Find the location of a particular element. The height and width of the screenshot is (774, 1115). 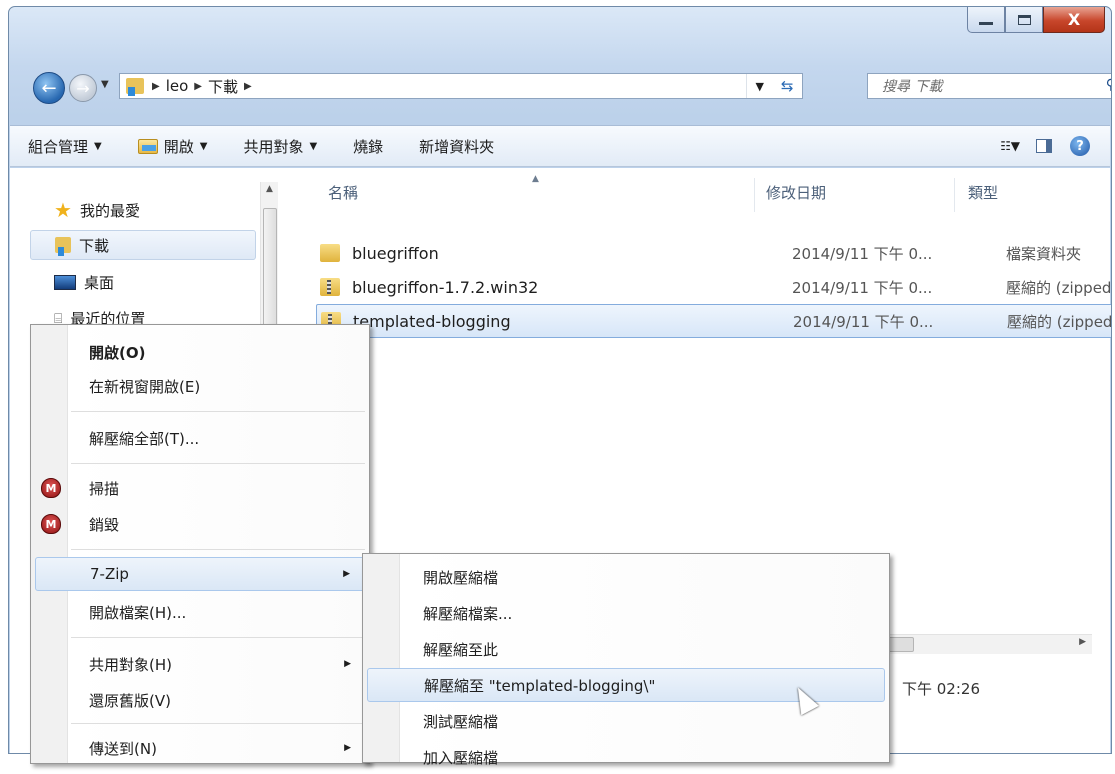

menu-item-restore: 還原舊版(V) is located at coordinates (200, 700).